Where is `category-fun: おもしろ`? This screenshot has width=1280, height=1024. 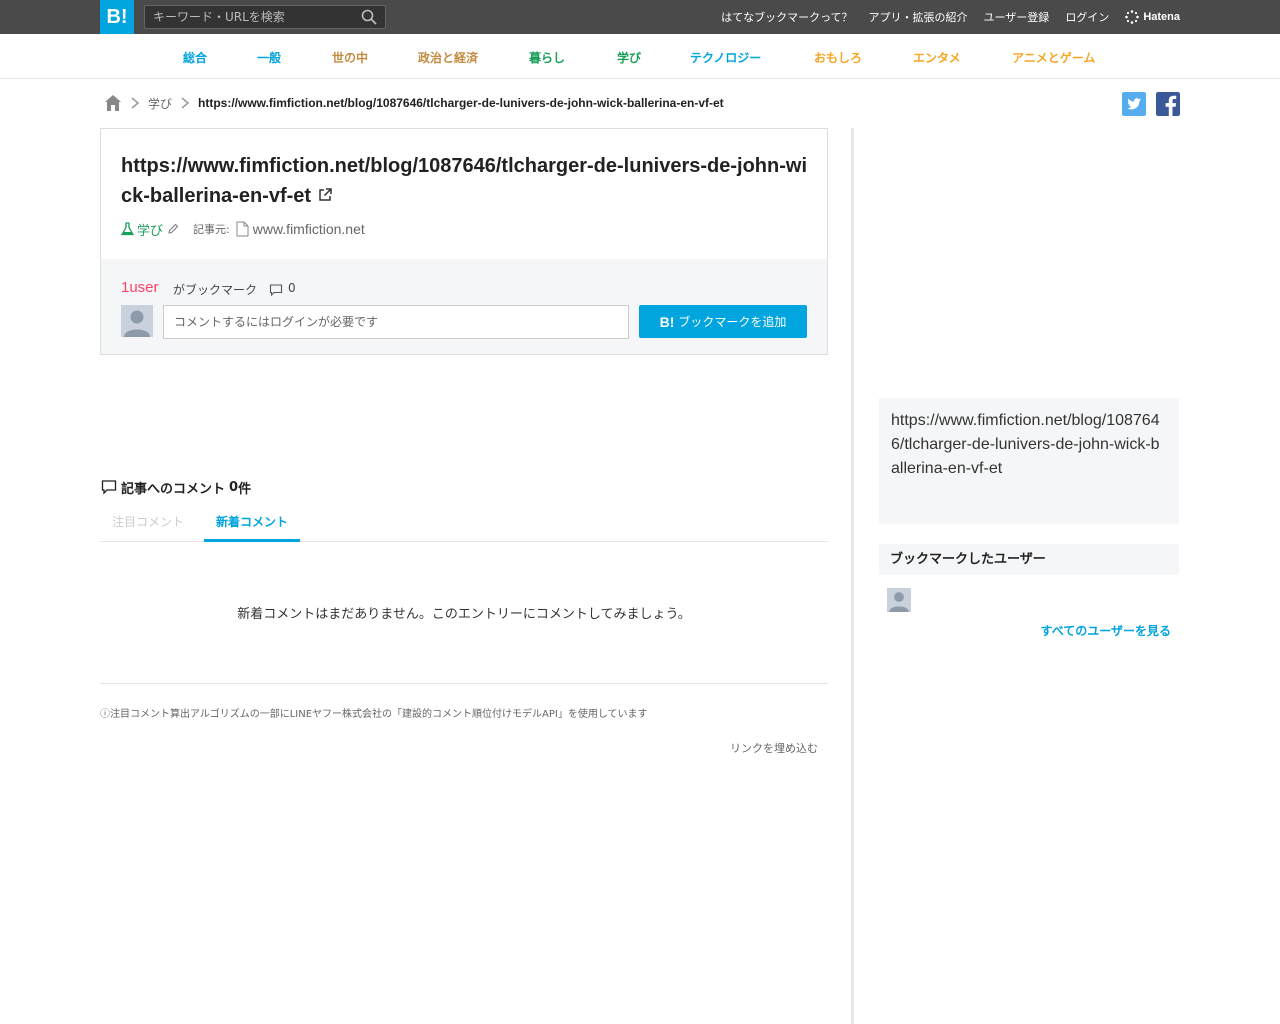
category-fun: おもしろ is located at coordinates (838, 57).